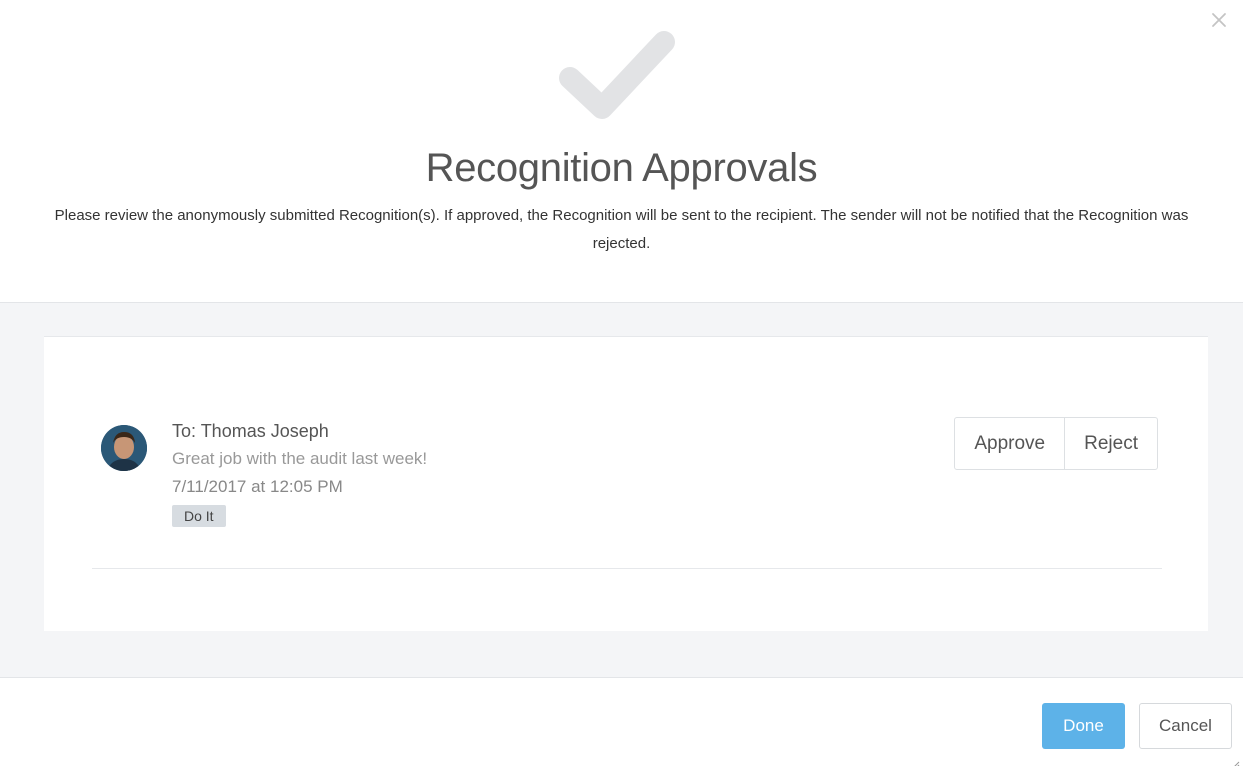 The width and height of the screenshot is (1243, 766). Describe the element at coordinates (300, 458) in the screenshot. I see `recognition-message: Great job with the audit last week!` at that location.